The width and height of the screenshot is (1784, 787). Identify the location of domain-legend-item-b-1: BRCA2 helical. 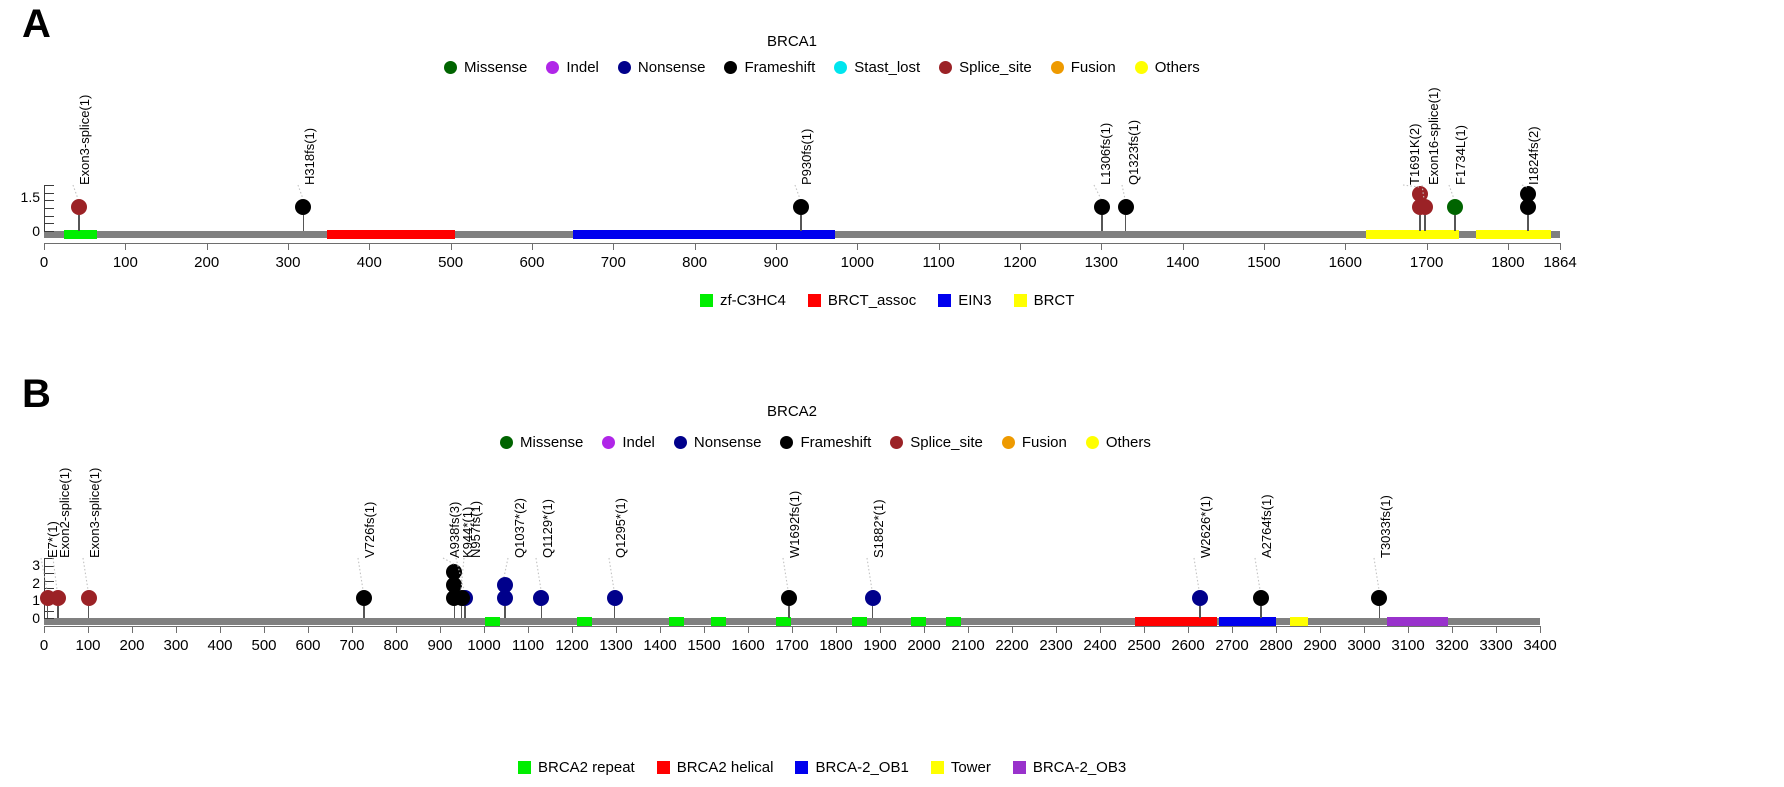
(714, 767).